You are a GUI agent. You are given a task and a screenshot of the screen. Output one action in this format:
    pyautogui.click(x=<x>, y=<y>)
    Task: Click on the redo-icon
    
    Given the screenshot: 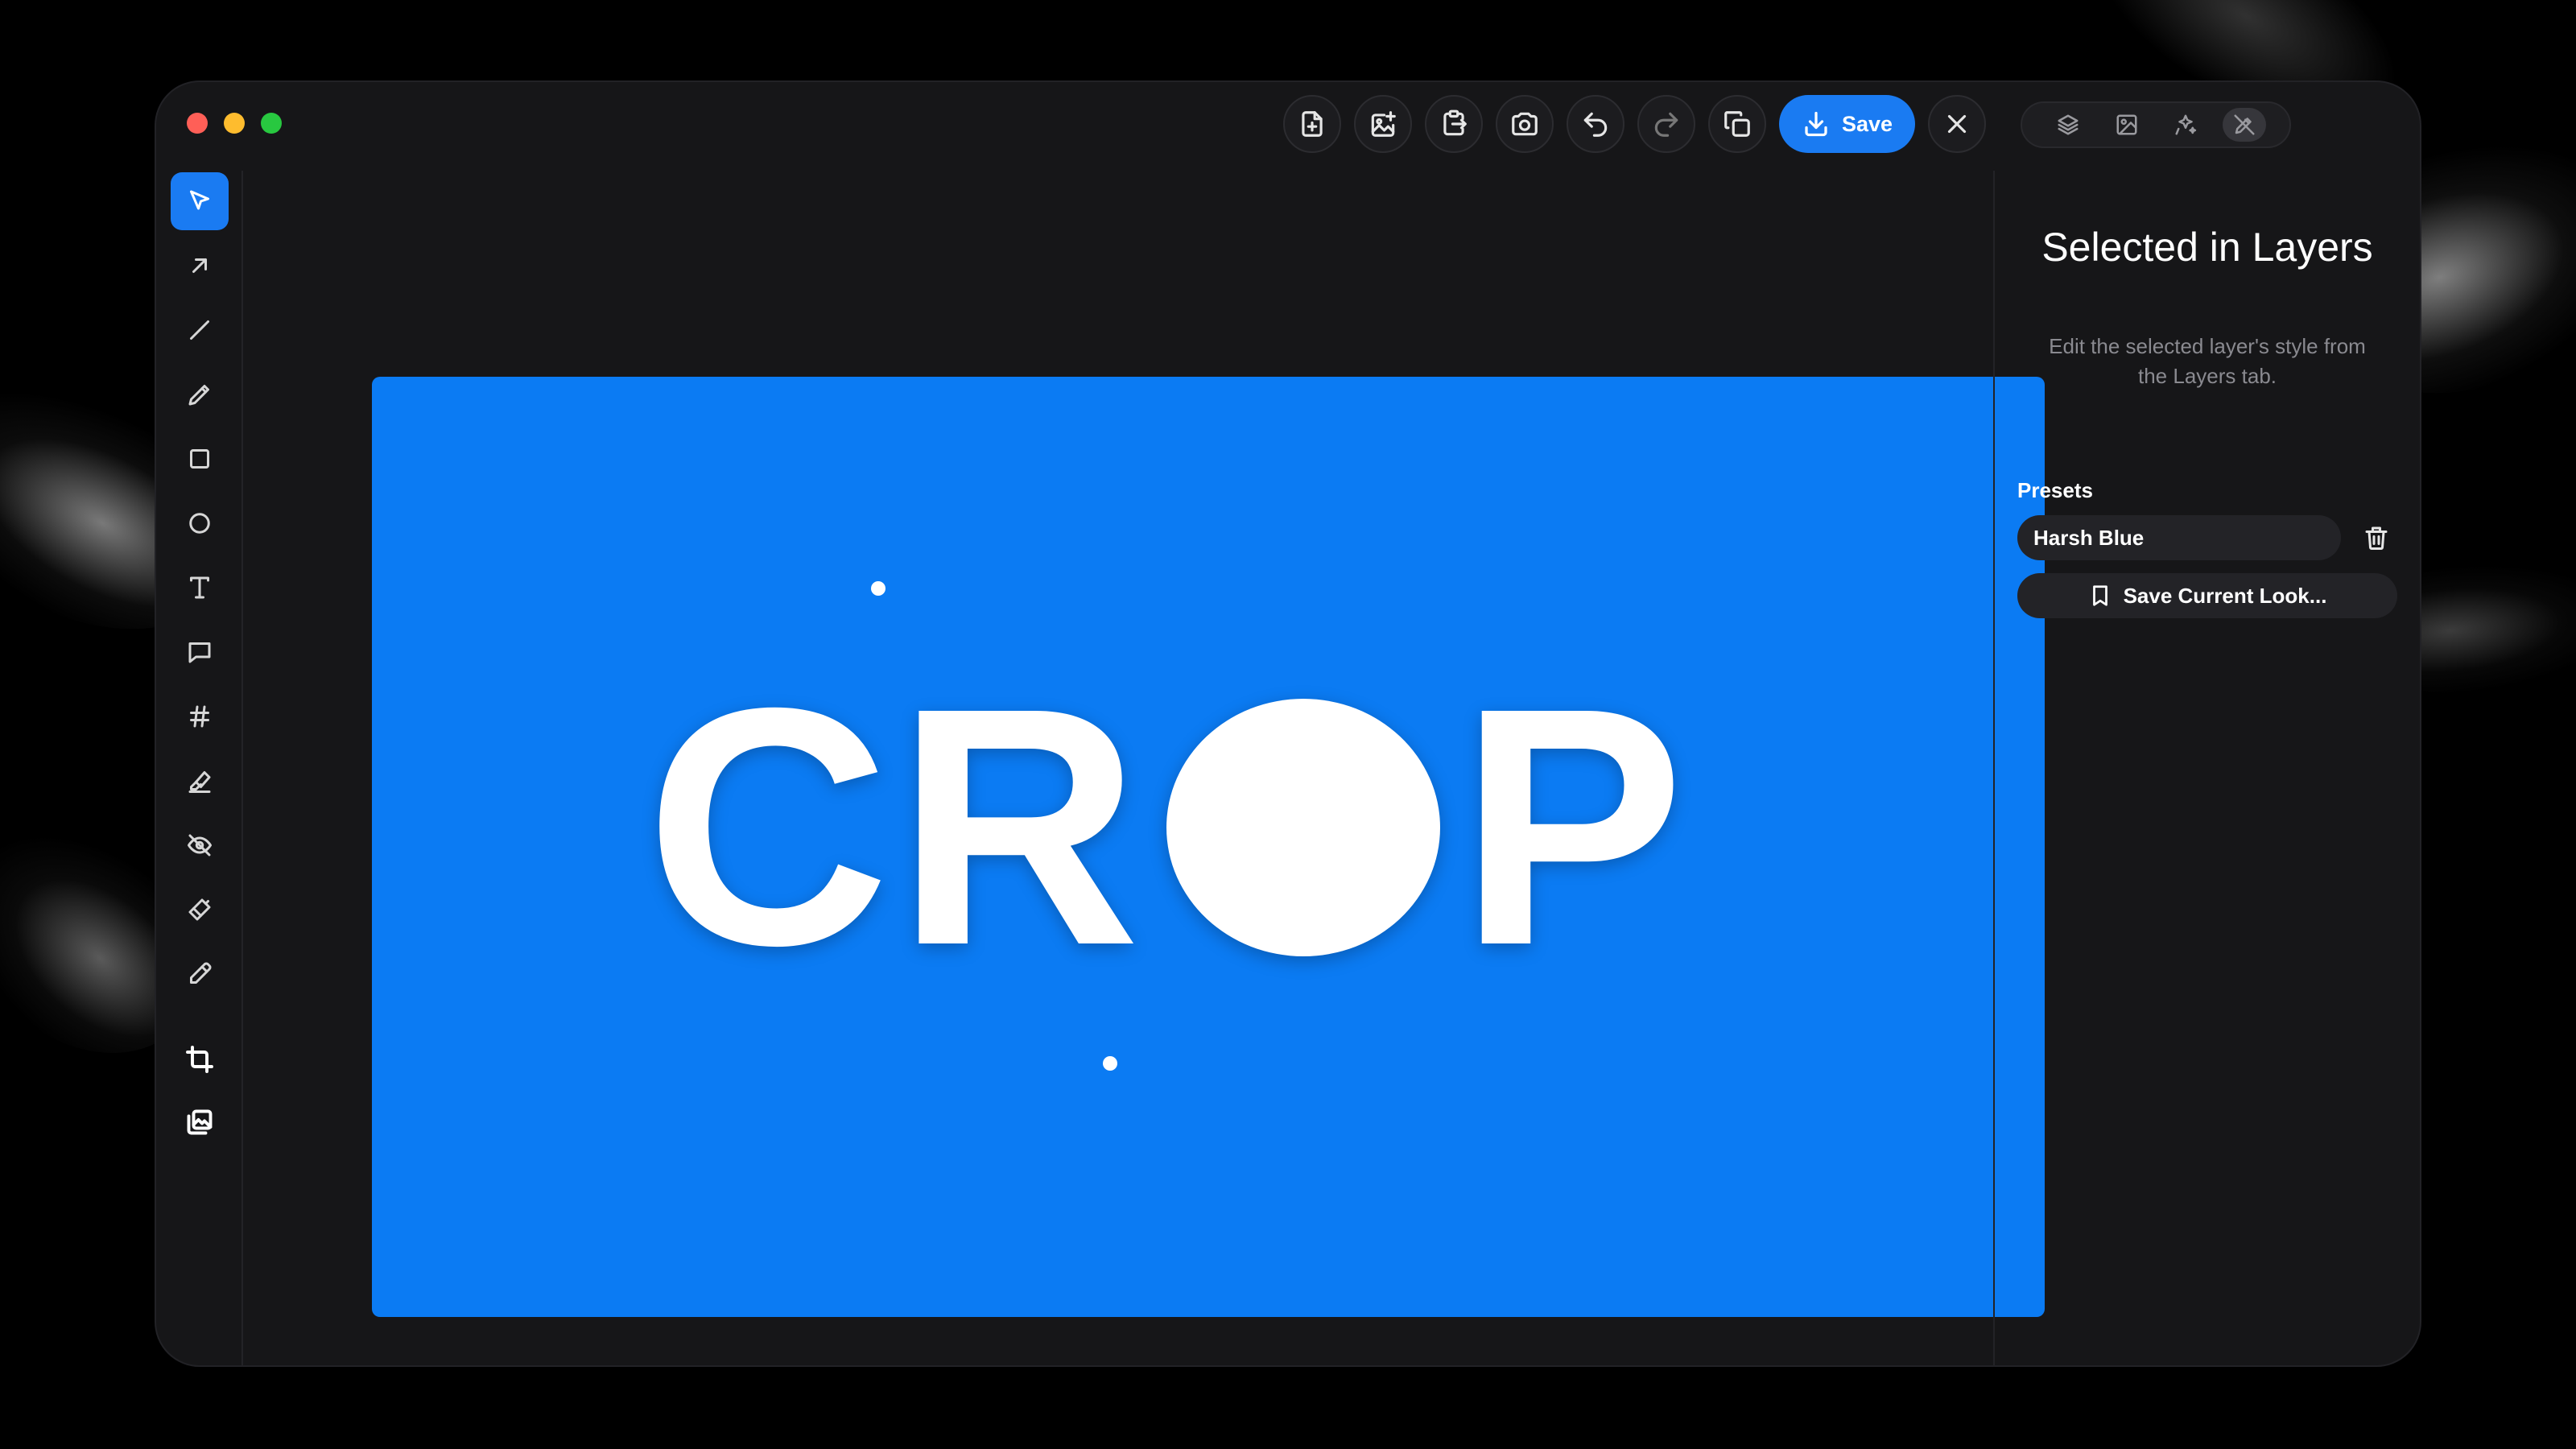 What is the action you would take?
    pyautogui.click(x=1666, y=124)
    